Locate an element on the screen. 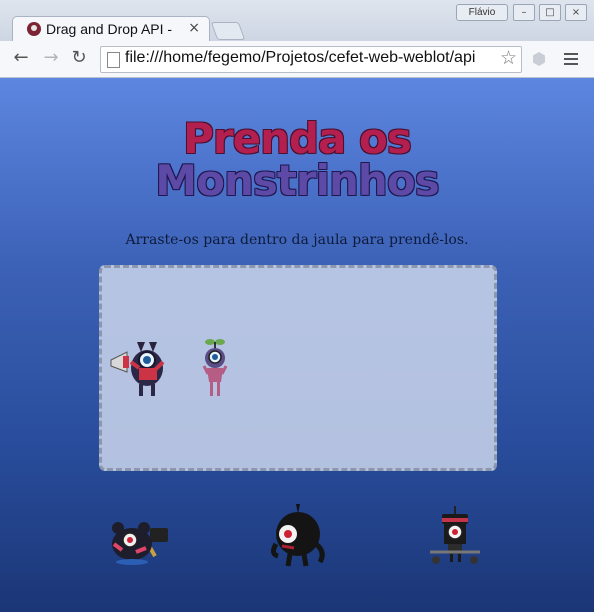 This screenshot has width=594, height=612. forward-arrow-icon: → is located at coordinates (51, 58).